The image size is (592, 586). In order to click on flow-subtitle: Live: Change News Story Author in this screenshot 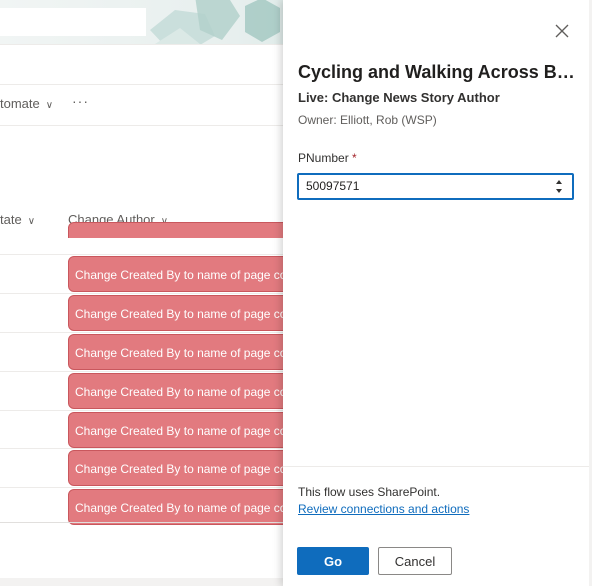, I will do `click(399, 97)`.